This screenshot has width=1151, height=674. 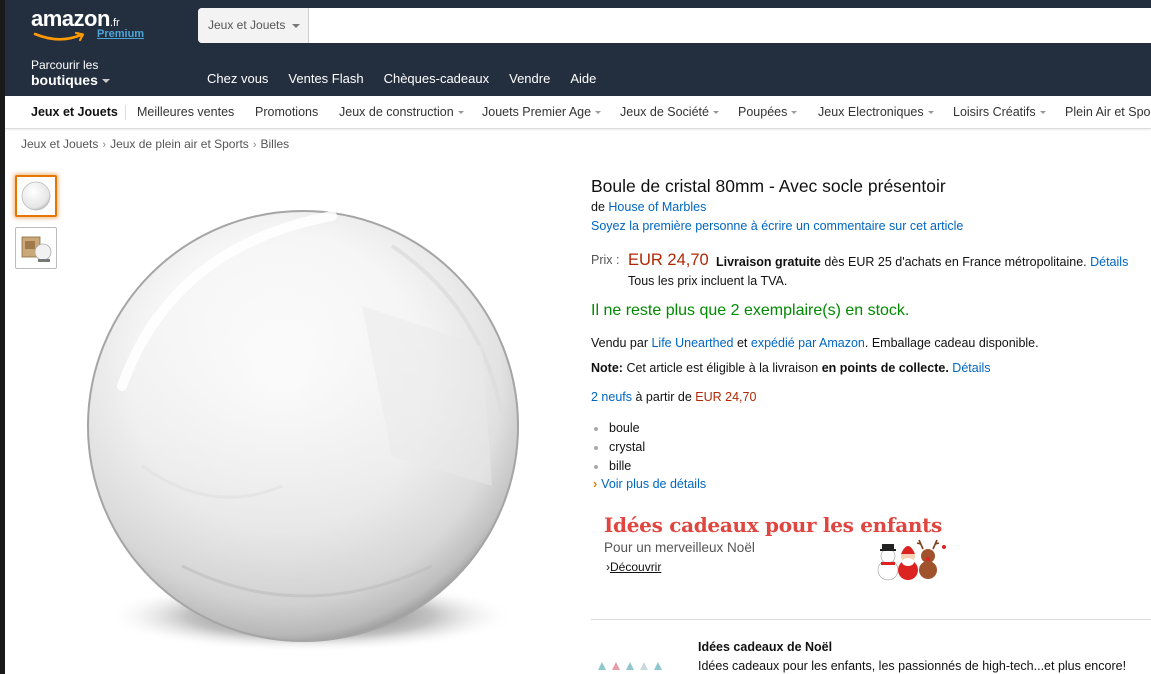 I want to click on sold-and: et, so click(x=742, y=343).